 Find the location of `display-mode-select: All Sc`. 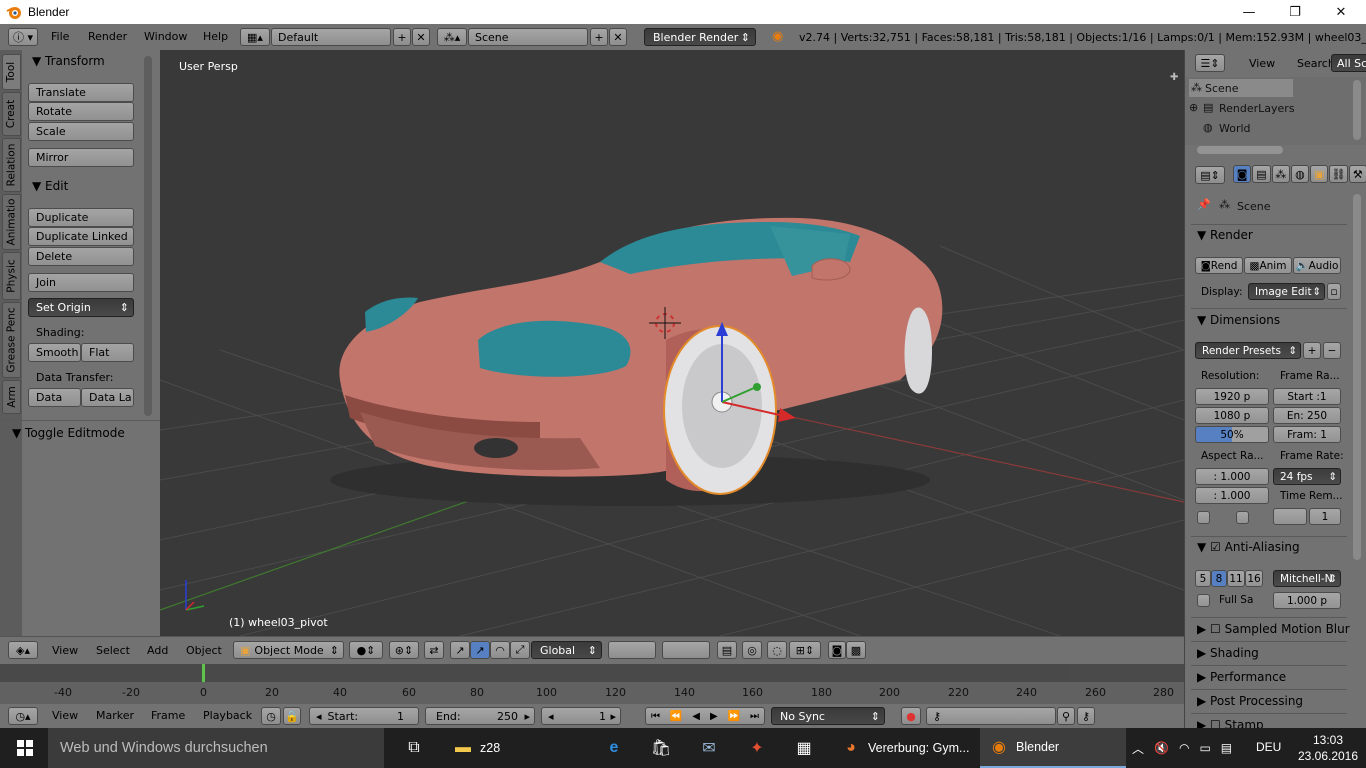

display-mode-select: All Sc is located at coordinates (1348, 63).